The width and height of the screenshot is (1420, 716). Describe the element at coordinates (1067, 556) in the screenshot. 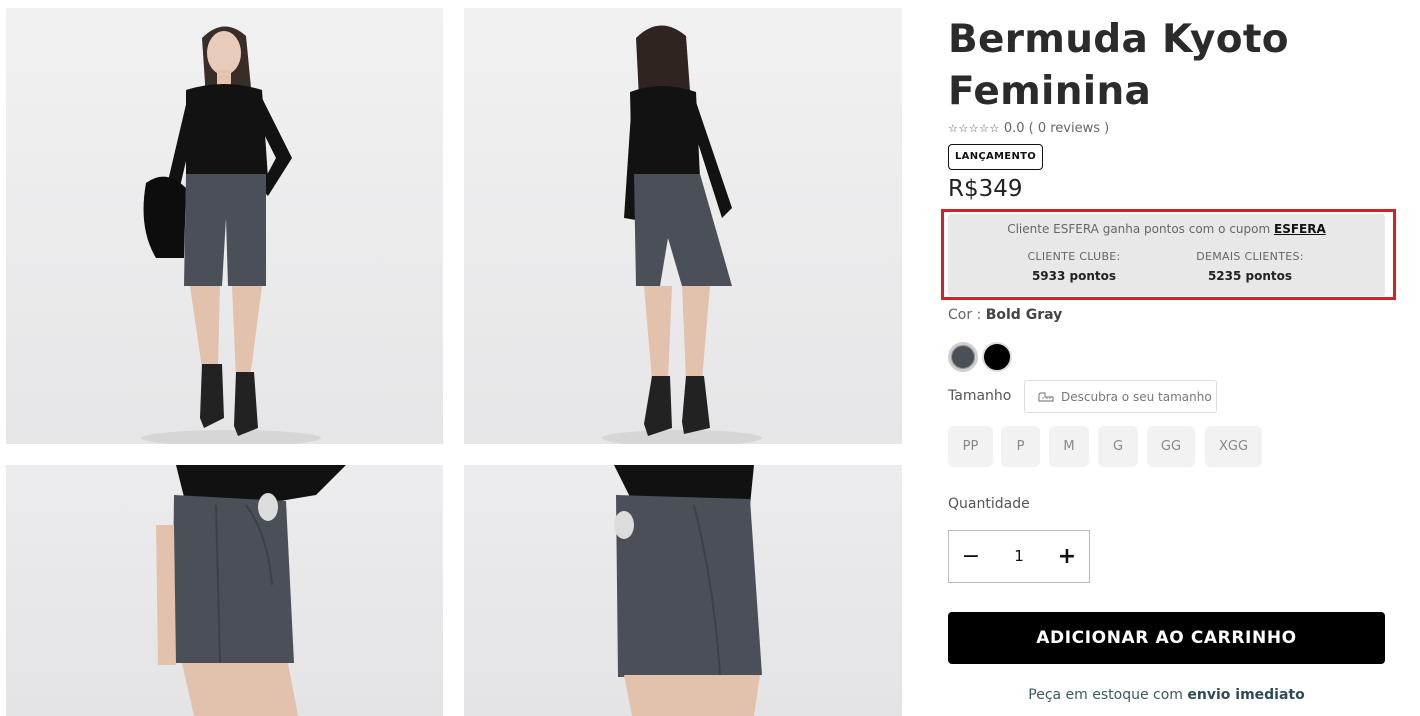

I see `quantity-plus-icon: +` at that location.